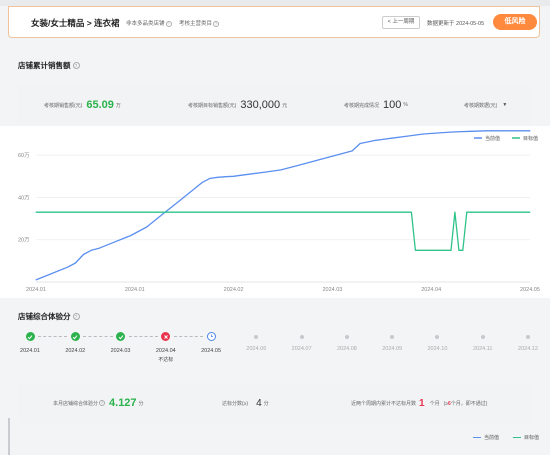 The image size is (550, 455). Describe the element at coordinates (166, 336) in the screenshot. I see `close-circle-icon` at that location.